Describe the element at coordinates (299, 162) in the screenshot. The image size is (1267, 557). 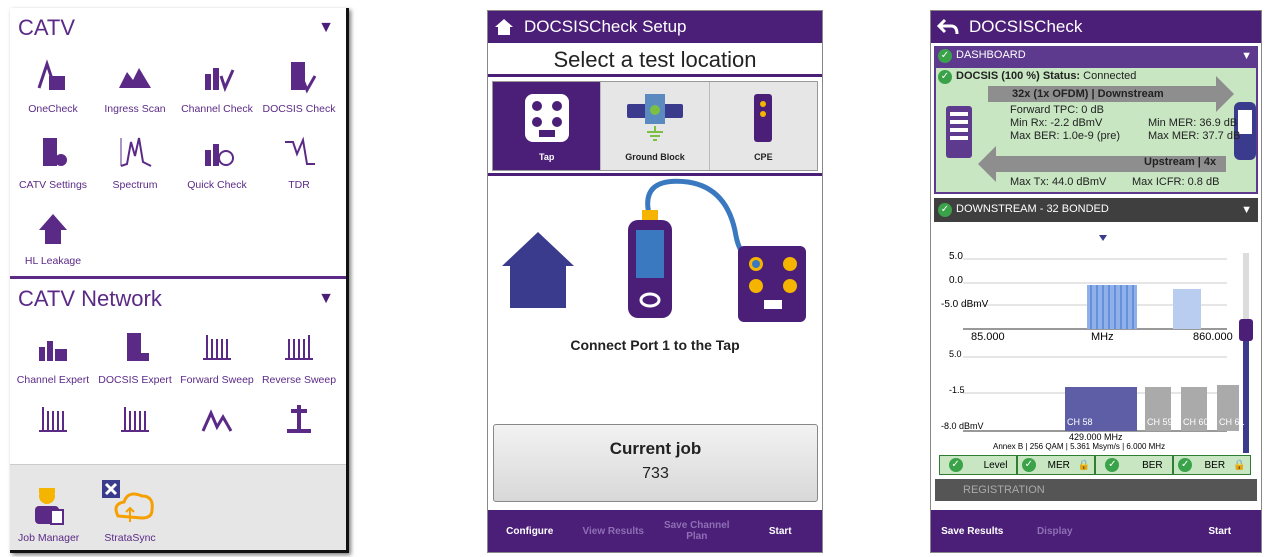
I see `app-tile-tdr: TDR` at that location.